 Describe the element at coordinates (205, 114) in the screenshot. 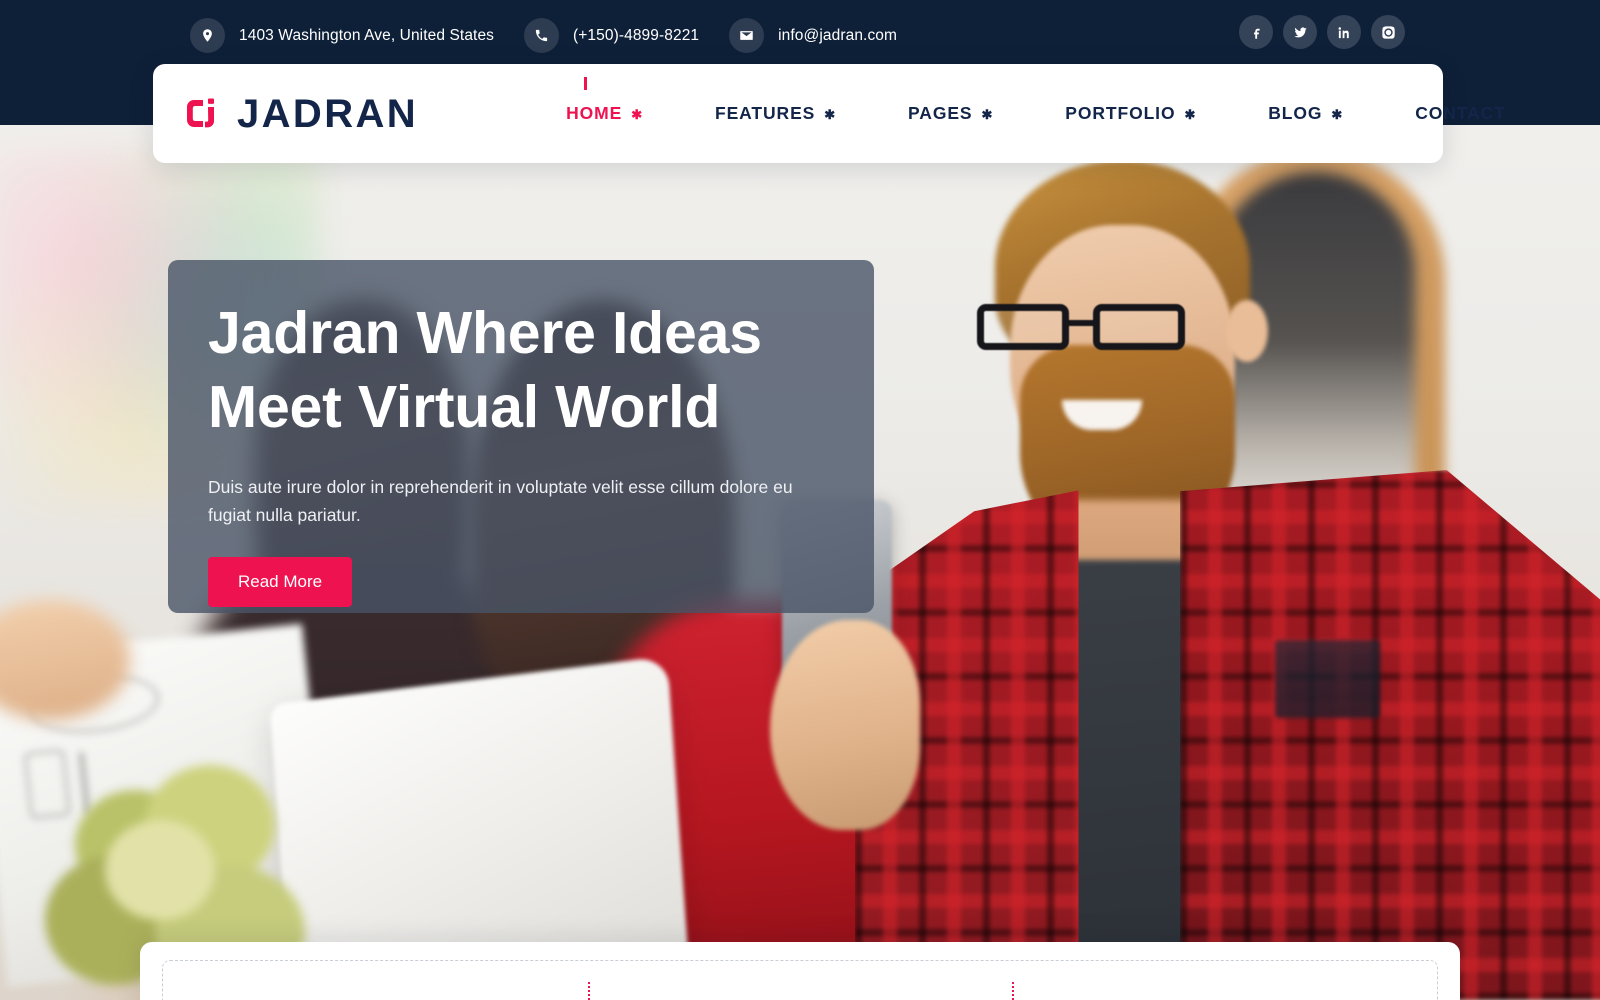

I see `jadran-mark-icon` at that location.